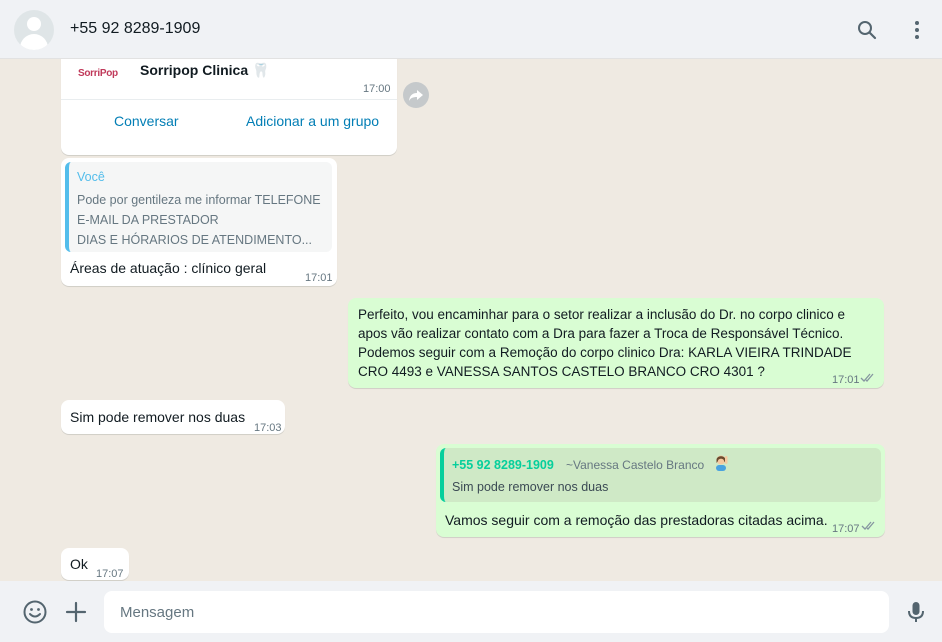 The image size is (942, 642). I want to click on chat-header: +55 92 8289-1909, so click(471, 29).